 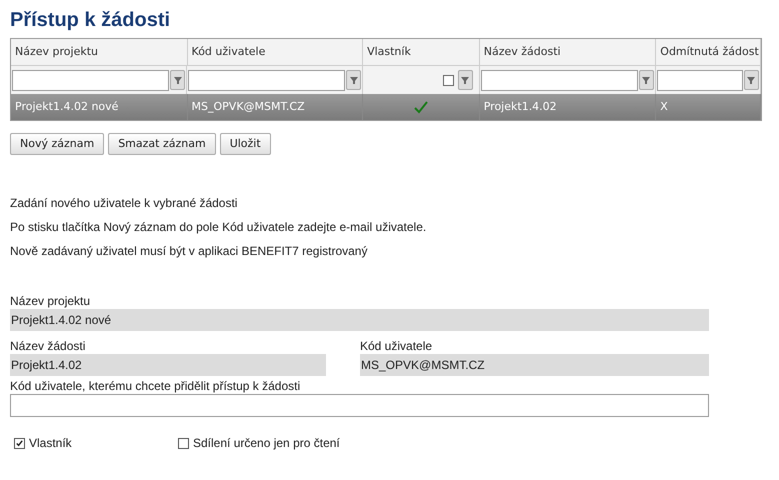 What do you see at coordinates (421, 52) in the screenshot?
I see `column-header: Vlastník` at bounding box center [421, 52].